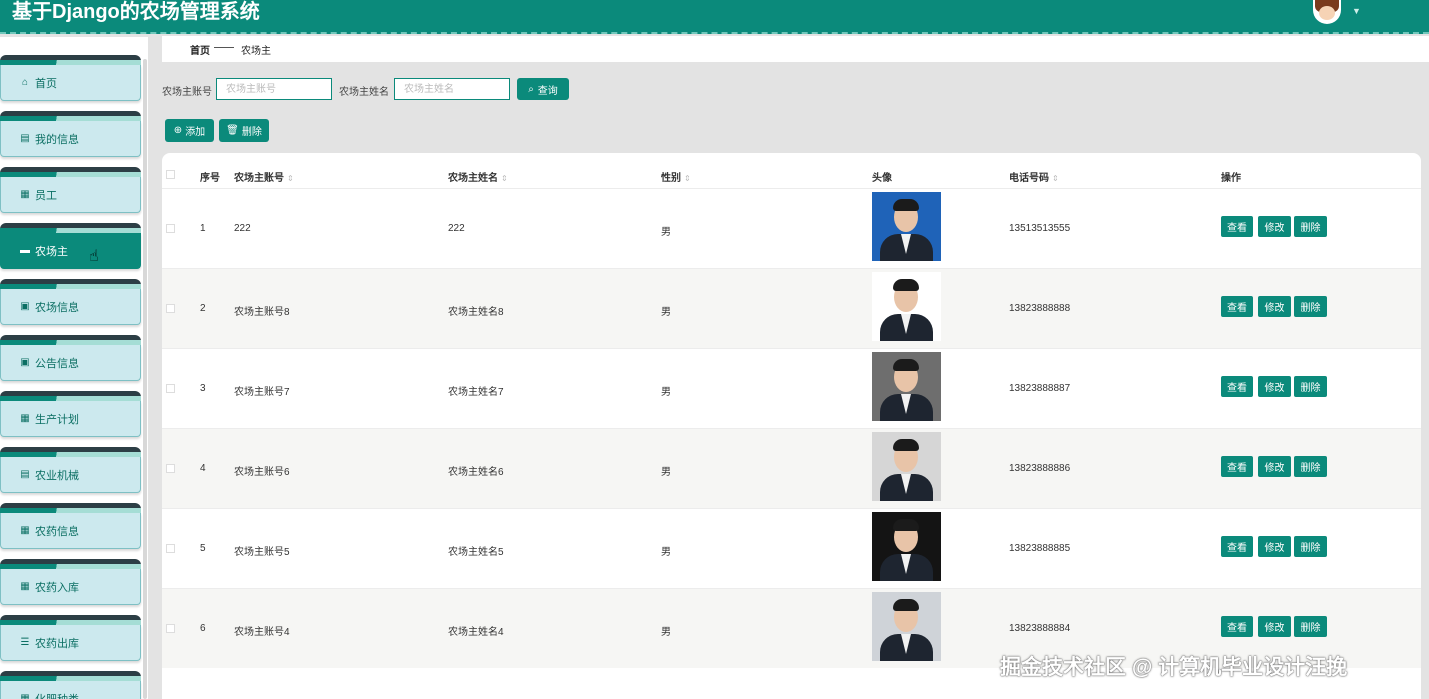 This screenshot has height=699, width=1429. Describe the element at coordinates (70, 531) in the screenshot. I see `sidebar-item-body: ▦ 农药信息` at that location.